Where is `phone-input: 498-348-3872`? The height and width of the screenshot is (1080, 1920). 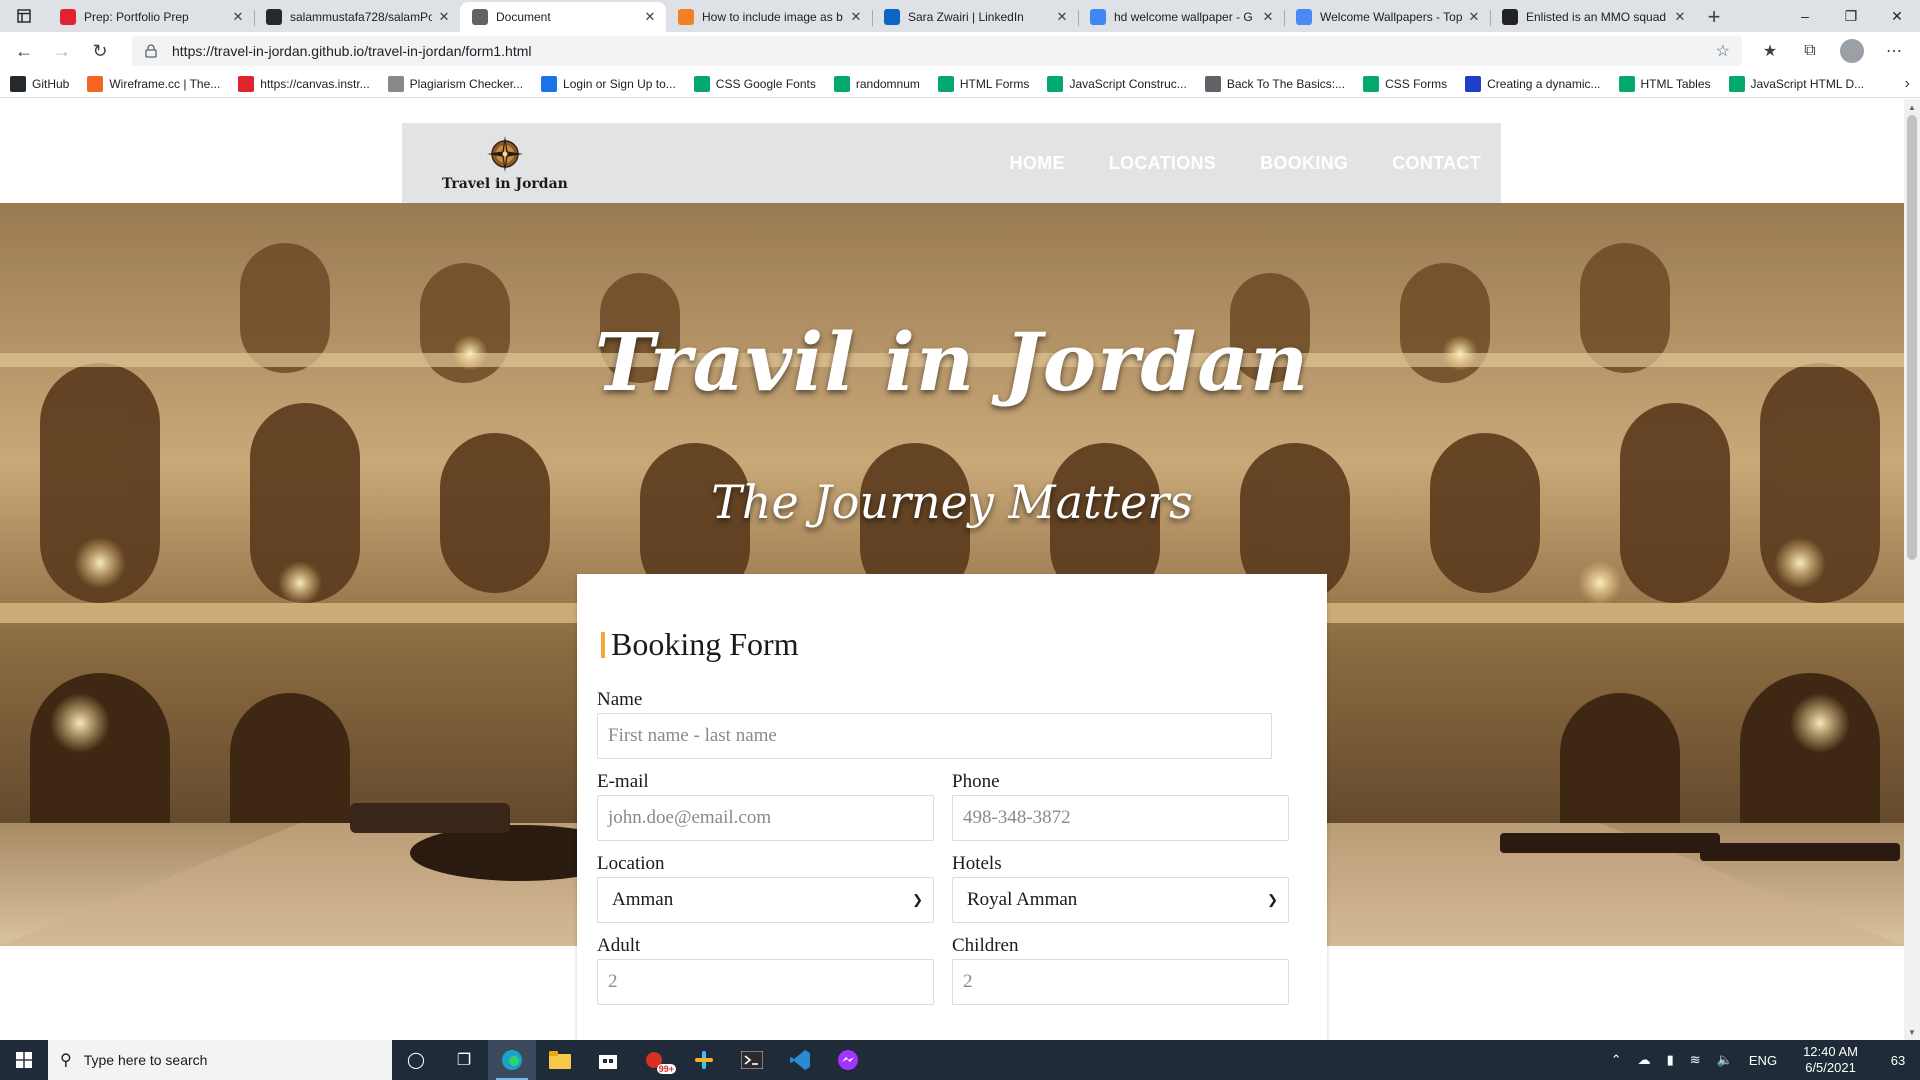 phone-input: 498-348-3872 is located at coordinates (1120, 818).